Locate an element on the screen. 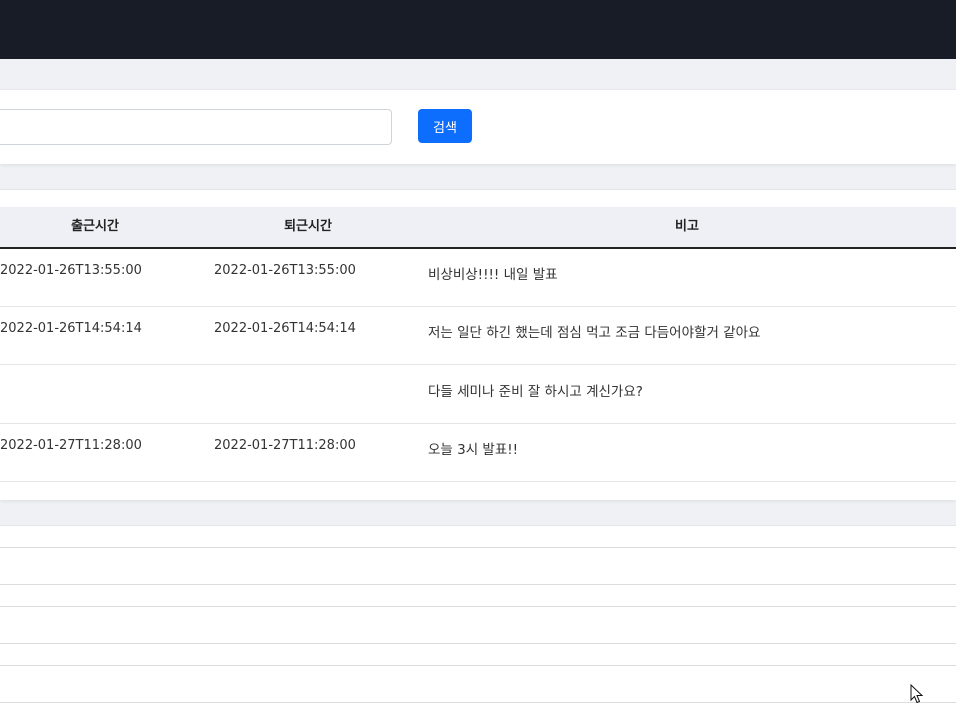 This screenshot has height=713, width=956. checkin-cell: 2022-01-26T14:54:14 is located at coordinates (71, 328).